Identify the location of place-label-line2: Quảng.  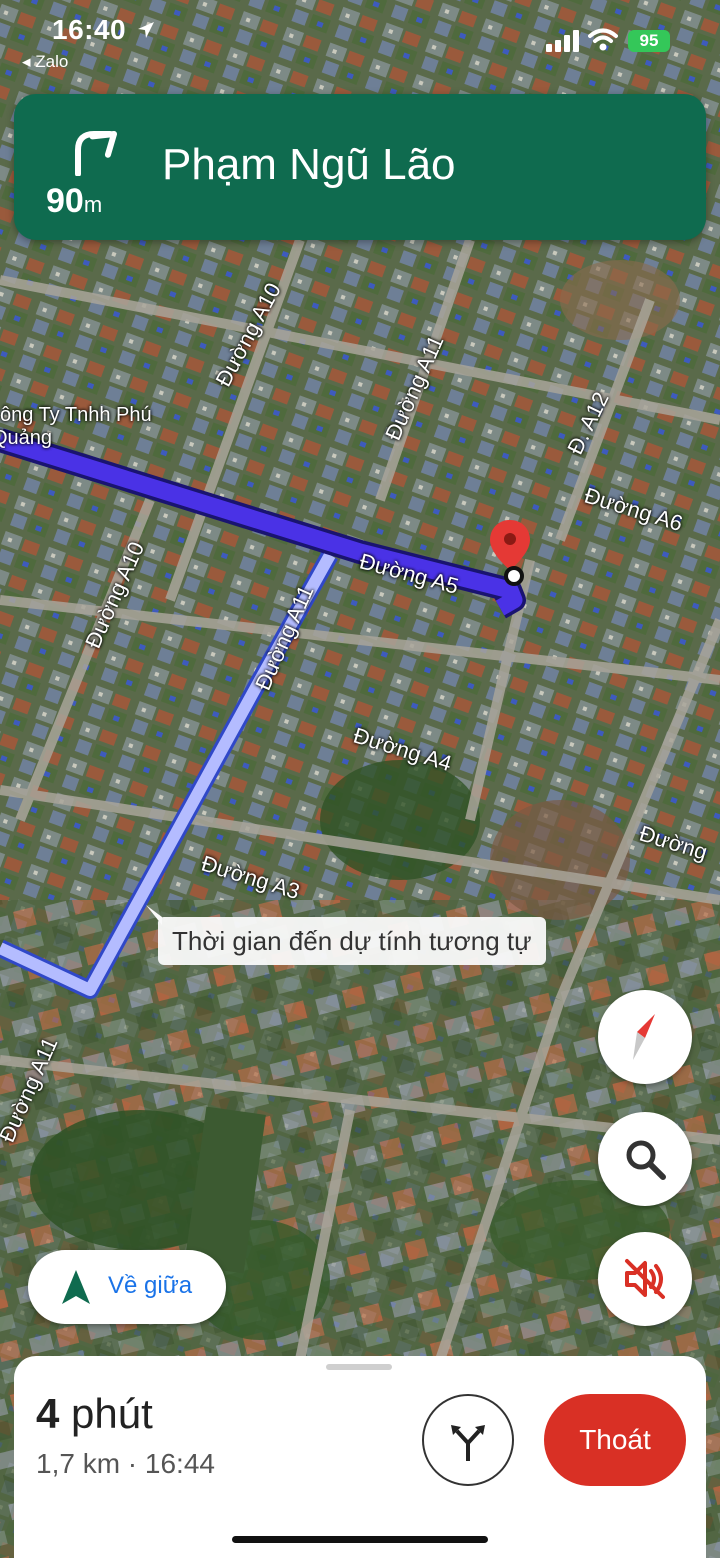
(26, 438).